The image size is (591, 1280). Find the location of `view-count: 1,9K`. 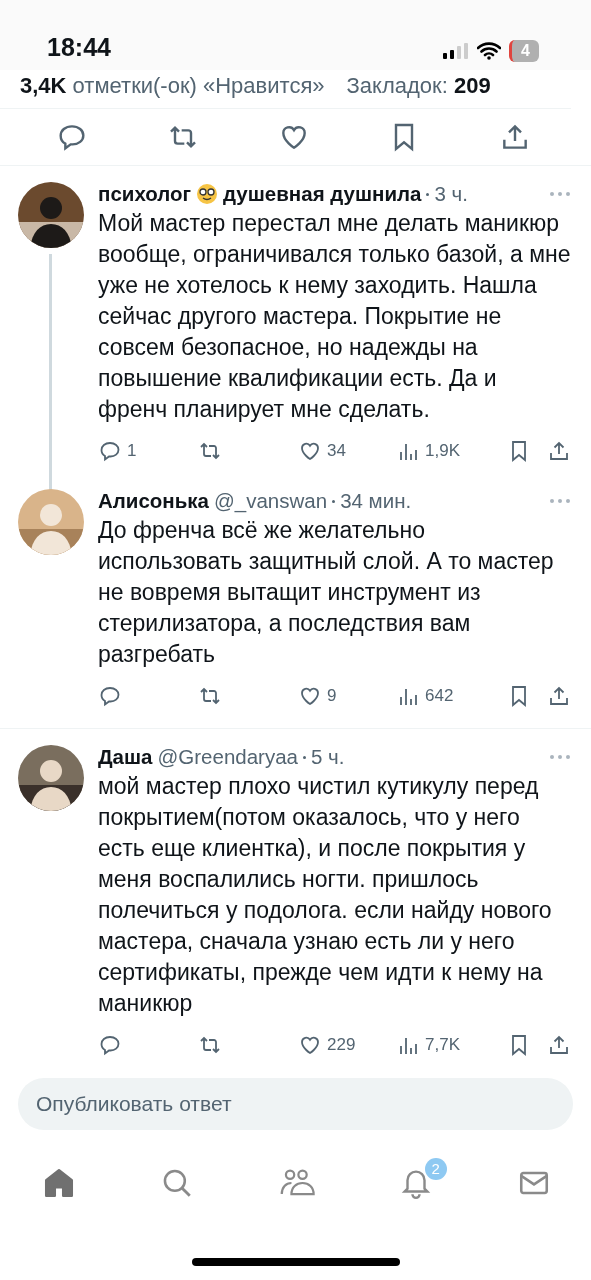

view-count: 1,9K is located at coordinates (442, 451).